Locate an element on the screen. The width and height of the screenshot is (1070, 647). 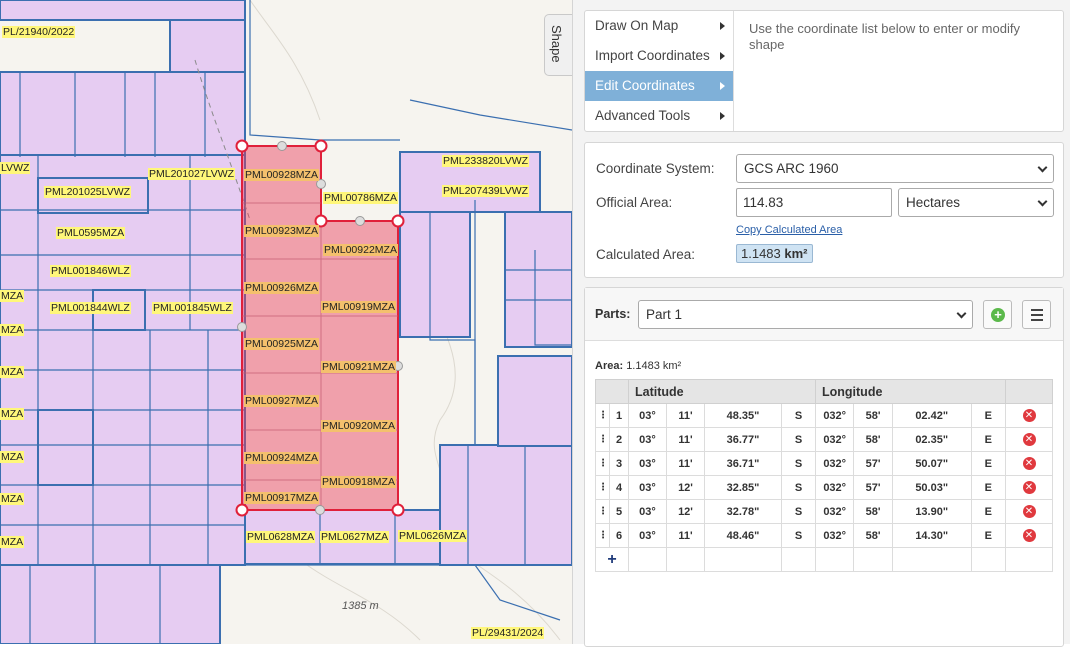
lon-seconds-input: 13.90" is located at coordinates (931, 511).